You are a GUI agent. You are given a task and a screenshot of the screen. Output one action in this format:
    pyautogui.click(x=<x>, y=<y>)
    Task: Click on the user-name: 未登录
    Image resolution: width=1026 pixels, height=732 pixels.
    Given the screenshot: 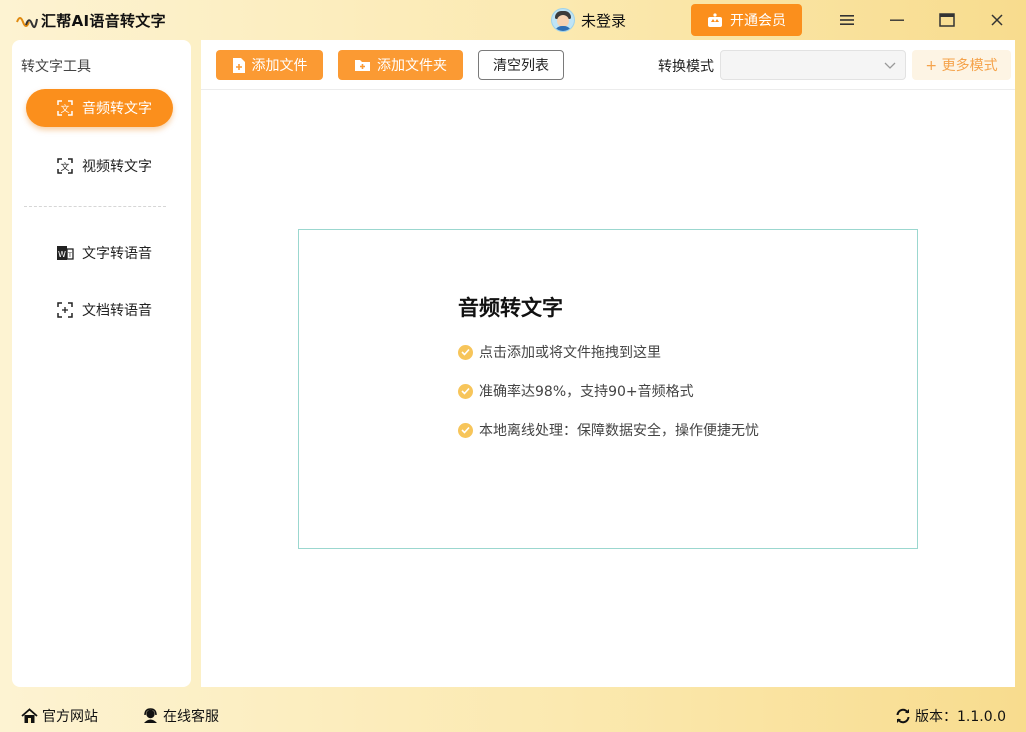 What is the action you would take?
    pyautogui.click(x=604, y=20)
    